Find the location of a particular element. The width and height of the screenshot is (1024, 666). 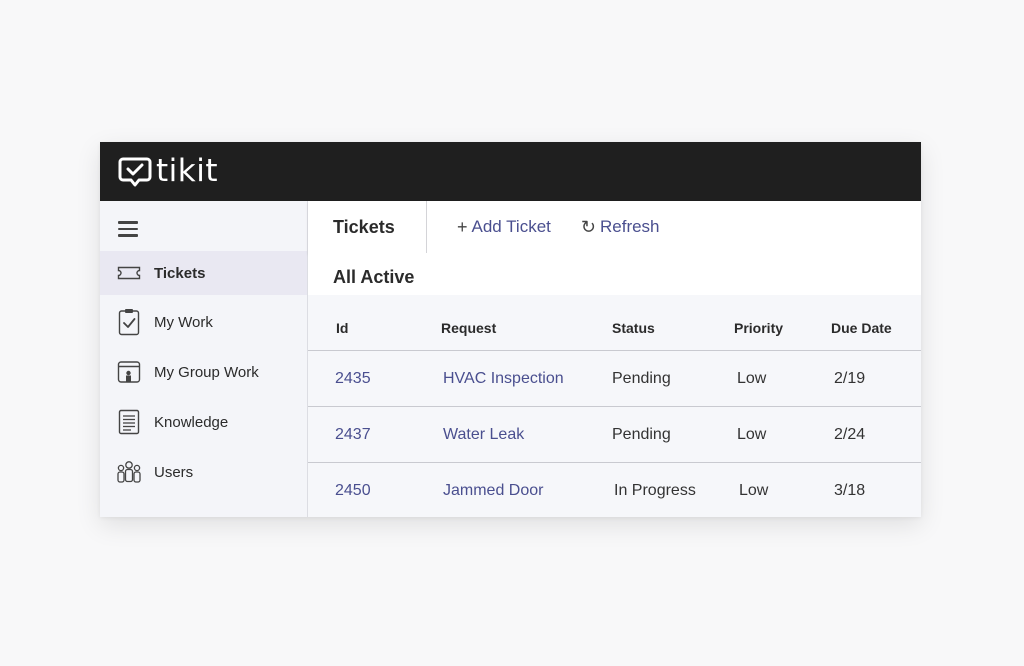

ticket-id-link: 2435 is located at coordinates (353, 378).